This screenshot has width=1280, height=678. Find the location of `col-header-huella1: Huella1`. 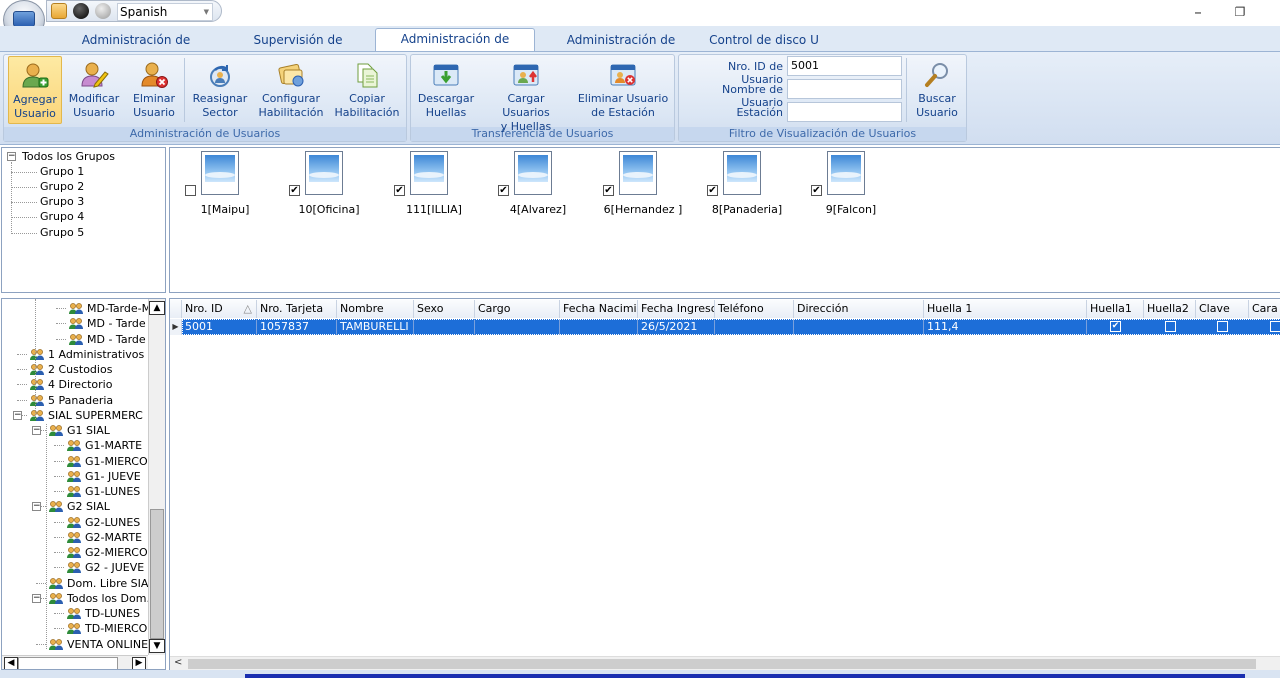

col-header-huella1: Huella1 is located at coordinates (1115, 309).